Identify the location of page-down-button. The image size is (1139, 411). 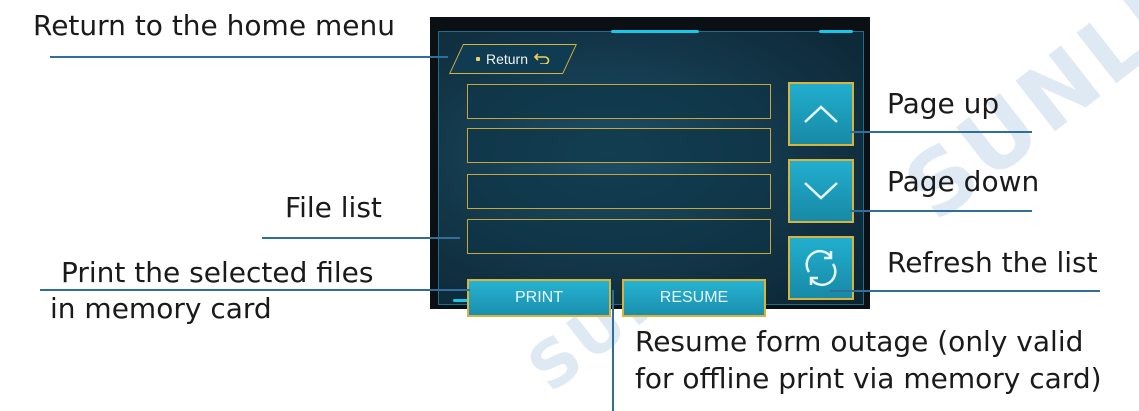
(821, 191).